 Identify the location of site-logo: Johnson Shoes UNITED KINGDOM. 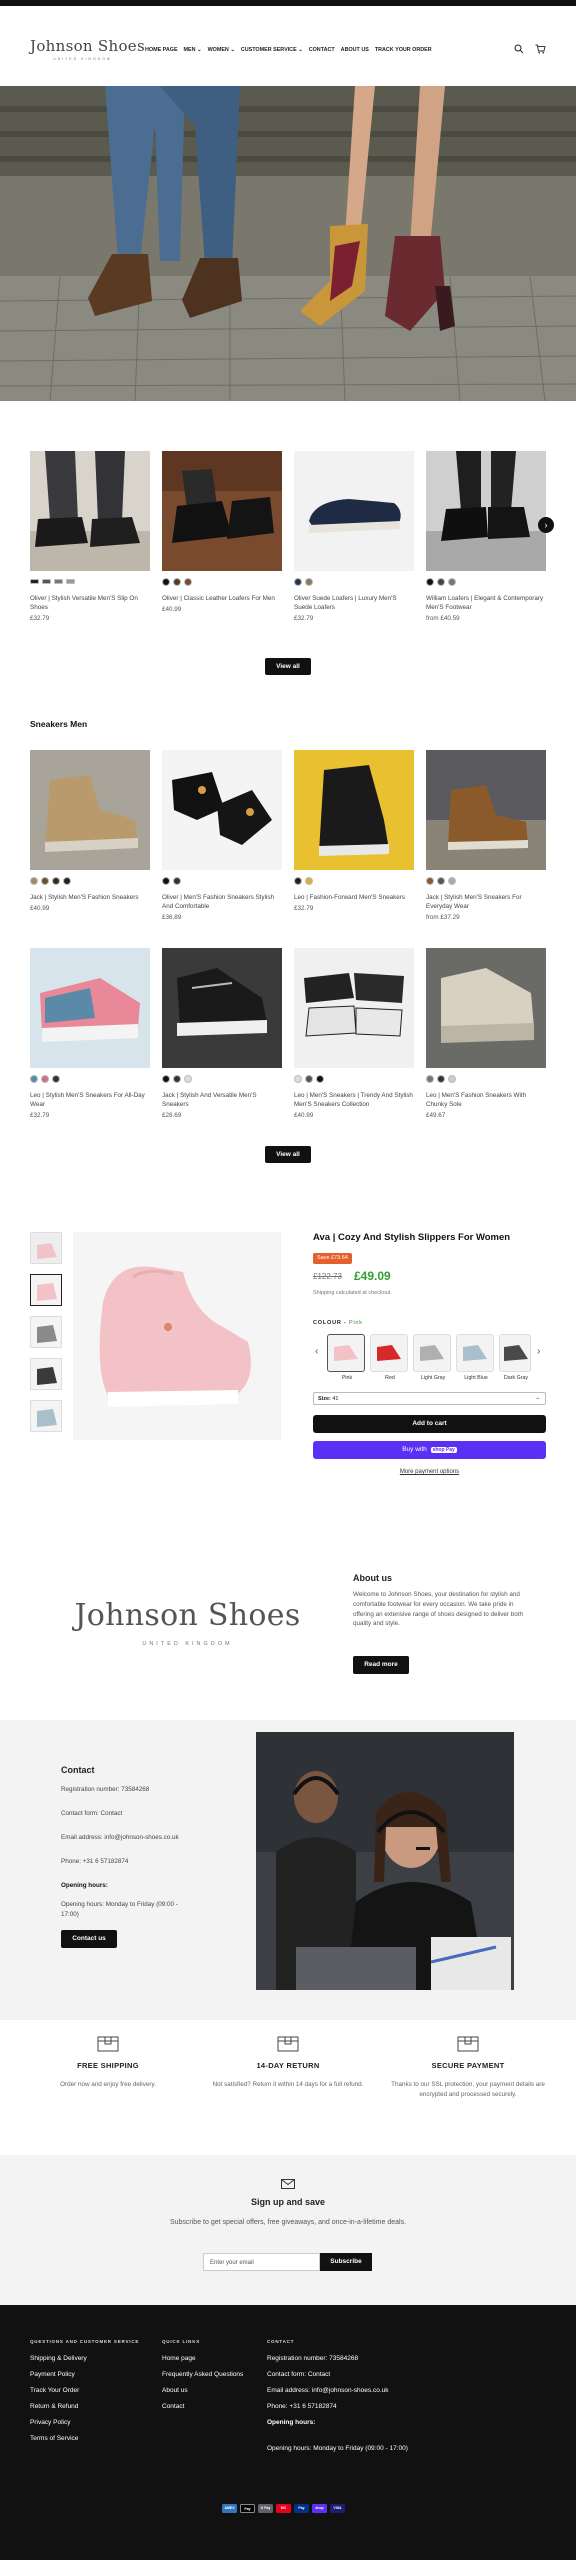
(87, 49).